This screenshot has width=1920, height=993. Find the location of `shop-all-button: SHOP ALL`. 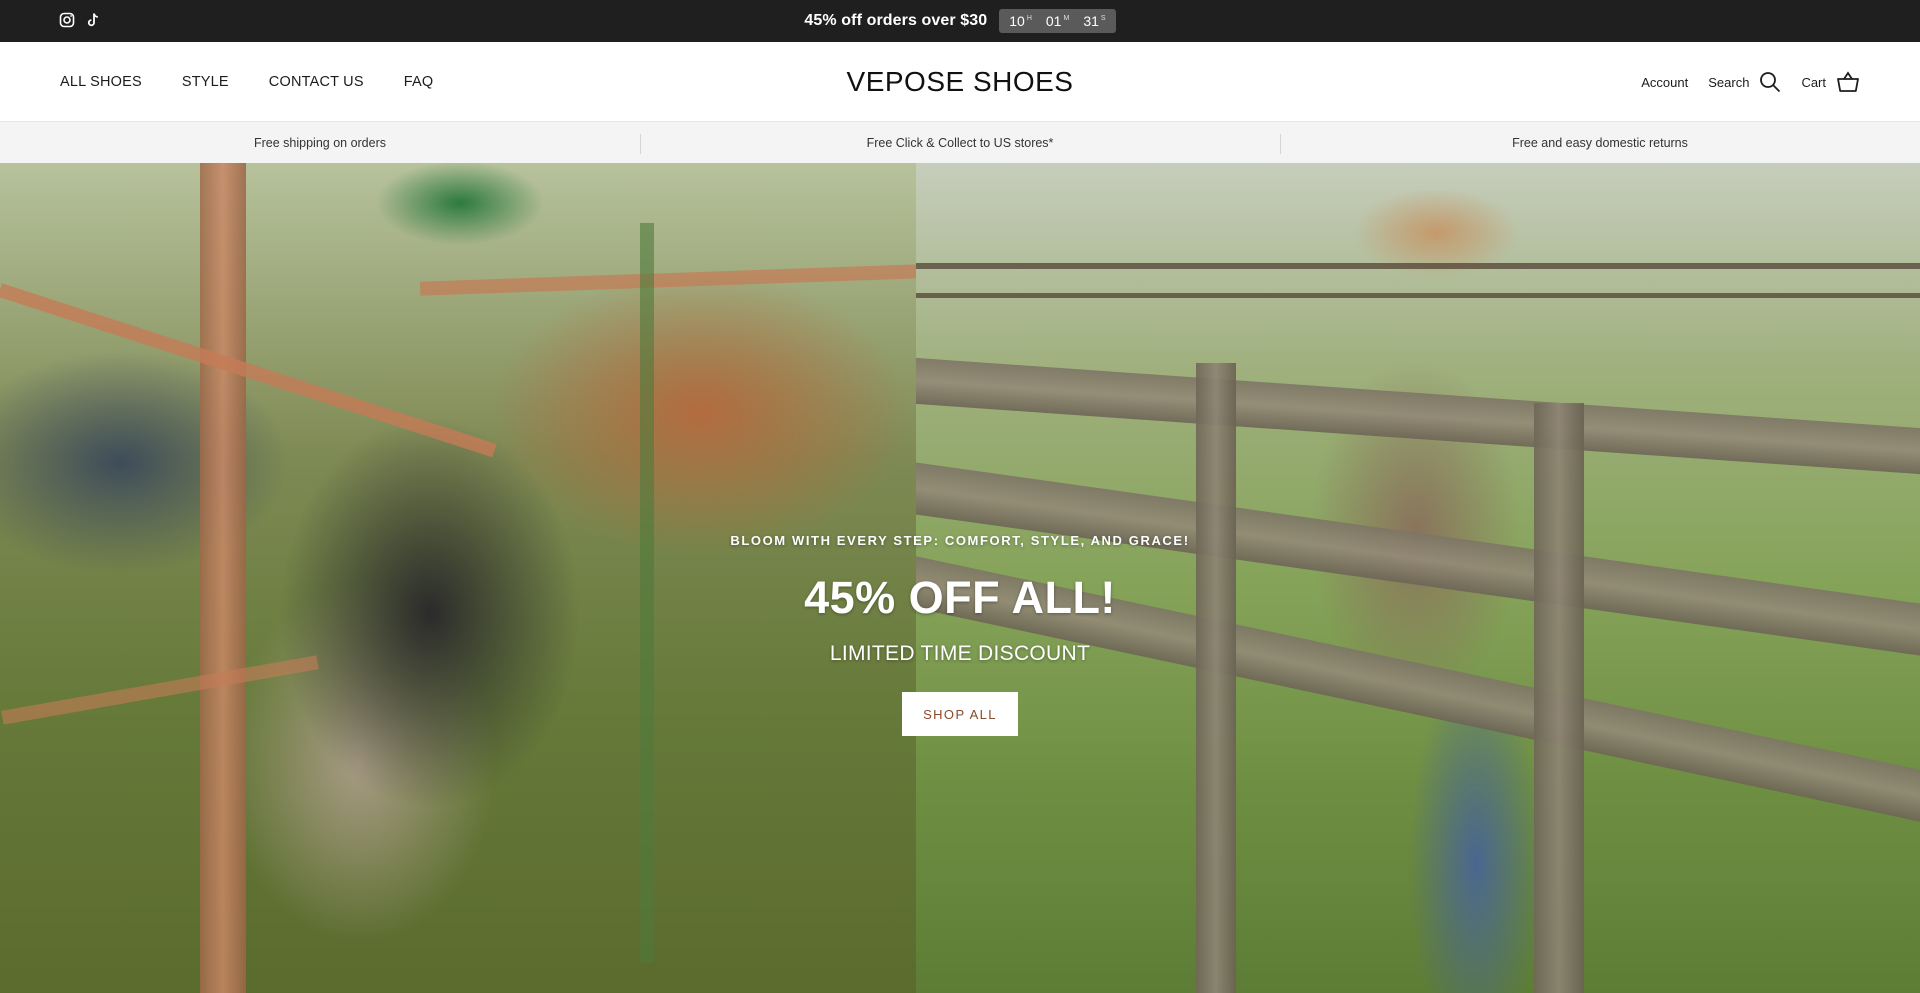

shop-all-button: SHOP ALL is located at coordinates (960, 714).